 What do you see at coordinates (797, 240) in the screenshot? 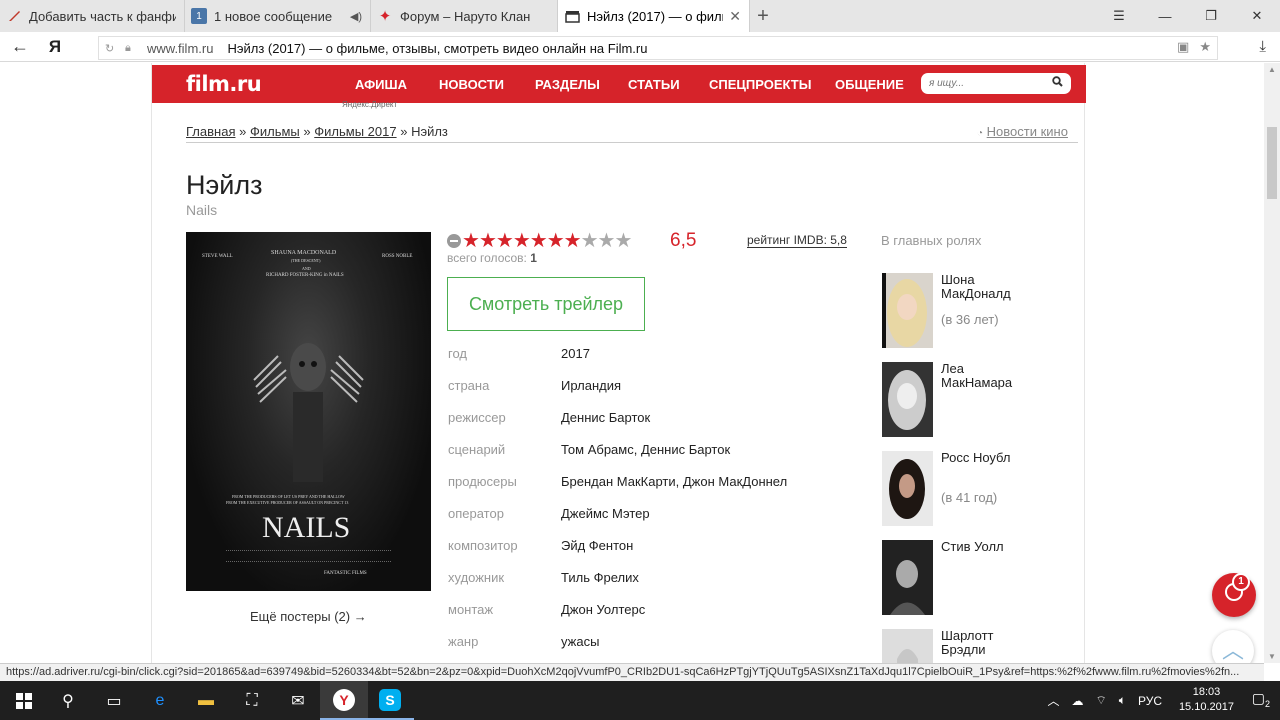
I see `imdb-rating: рейтинг IMDB: 5,8` at bounding box center [797, 240].